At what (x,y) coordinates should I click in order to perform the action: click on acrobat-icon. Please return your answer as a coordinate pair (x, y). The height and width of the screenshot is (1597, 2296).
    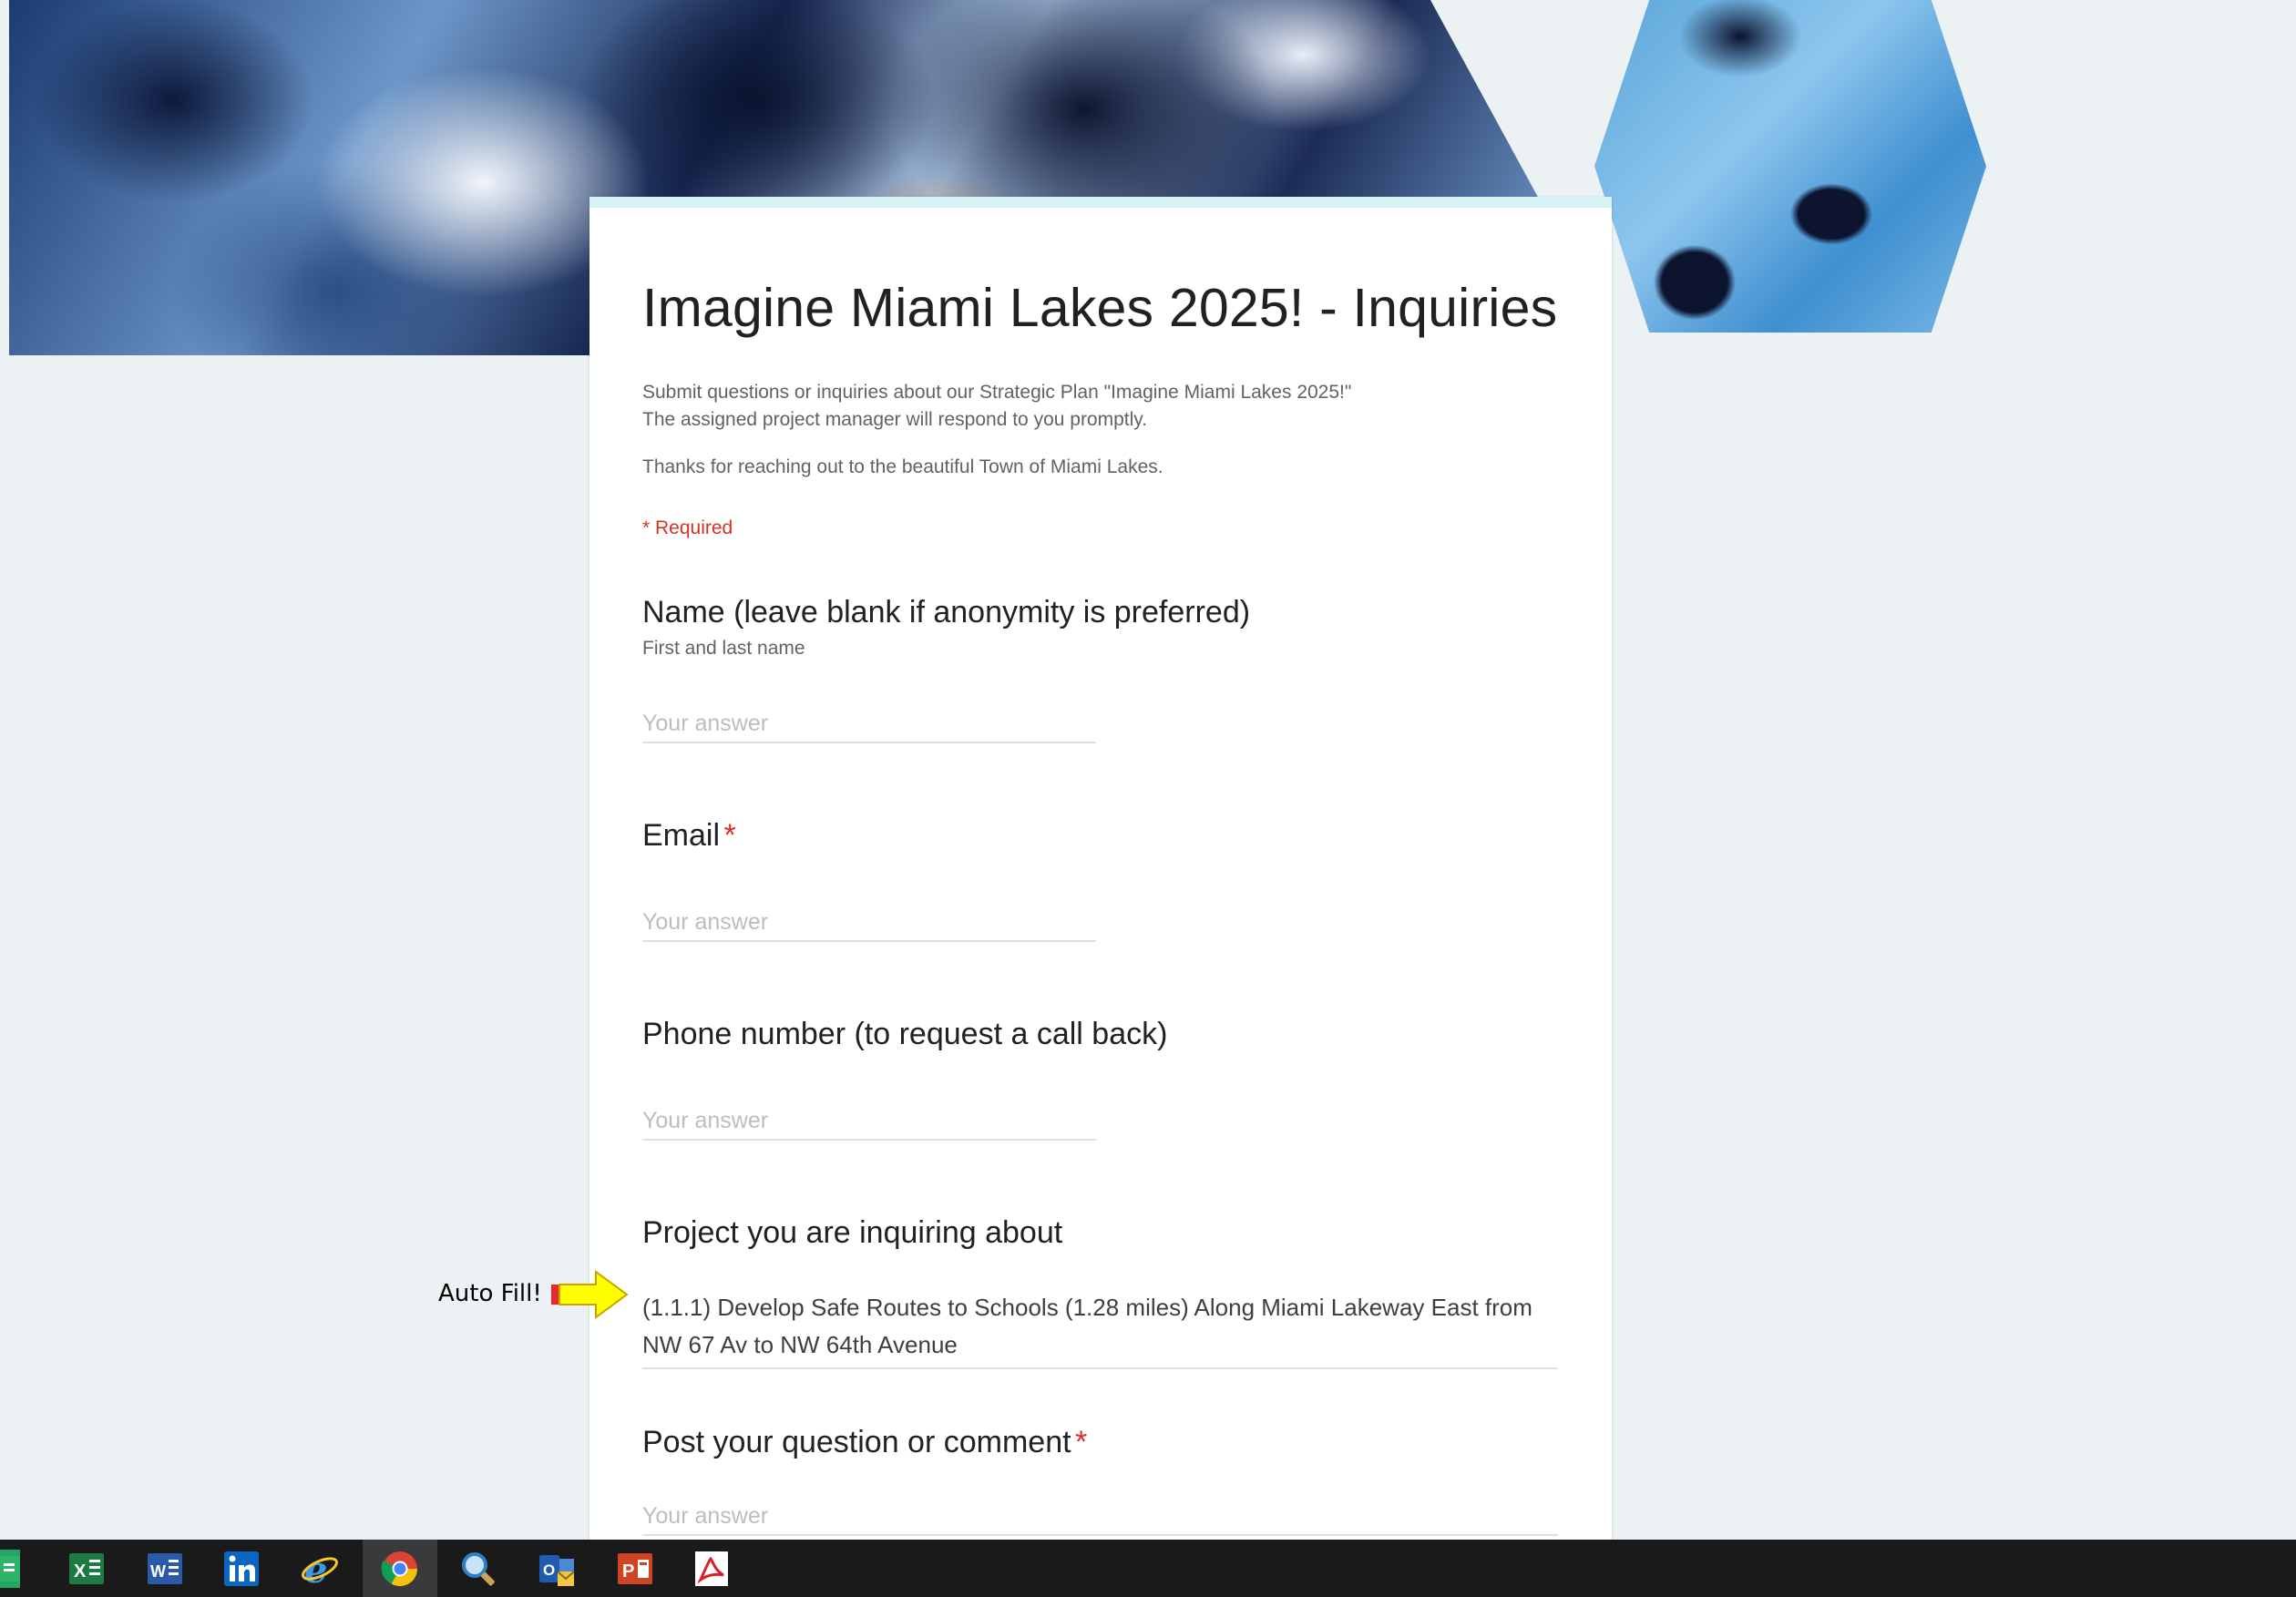
    Looking at the image, I should click on (712, 1569).